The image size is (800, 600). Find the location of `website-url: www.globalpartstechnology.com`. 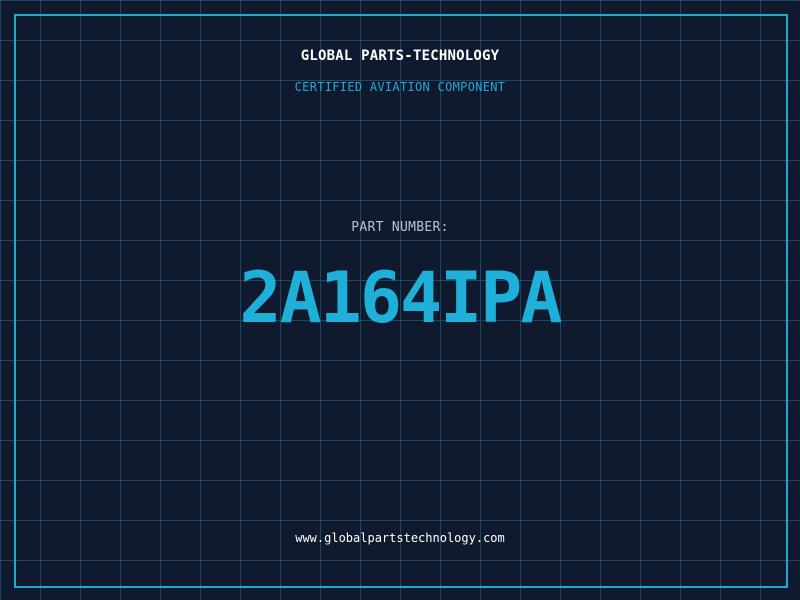

website-url: www.globalpartstechnology.com is located at coordinates (400, 538).